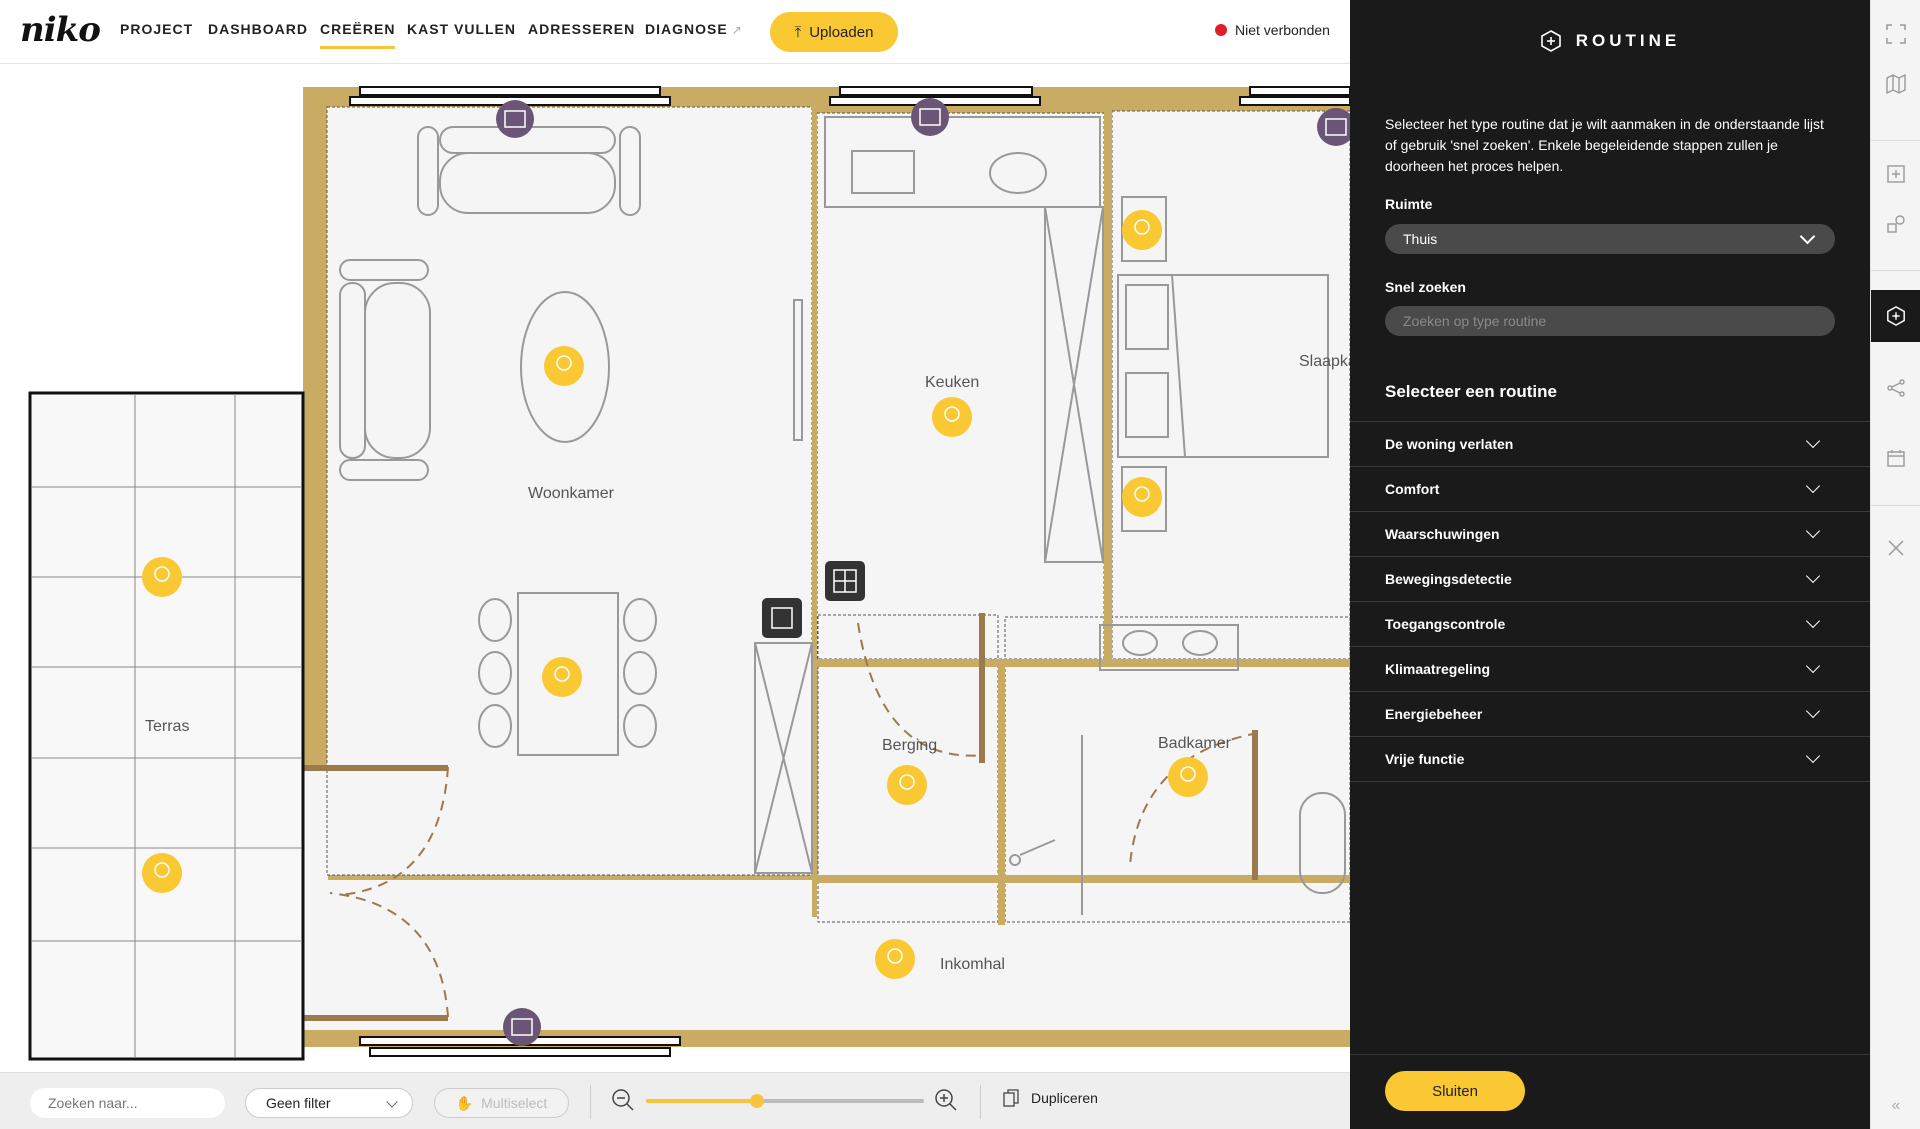 The height and width of the screenshot is (1129, 1920). Describe the element at coordinates (358, 35) in the screenshot. I see `nav-creeren: CREËREN` at that location.